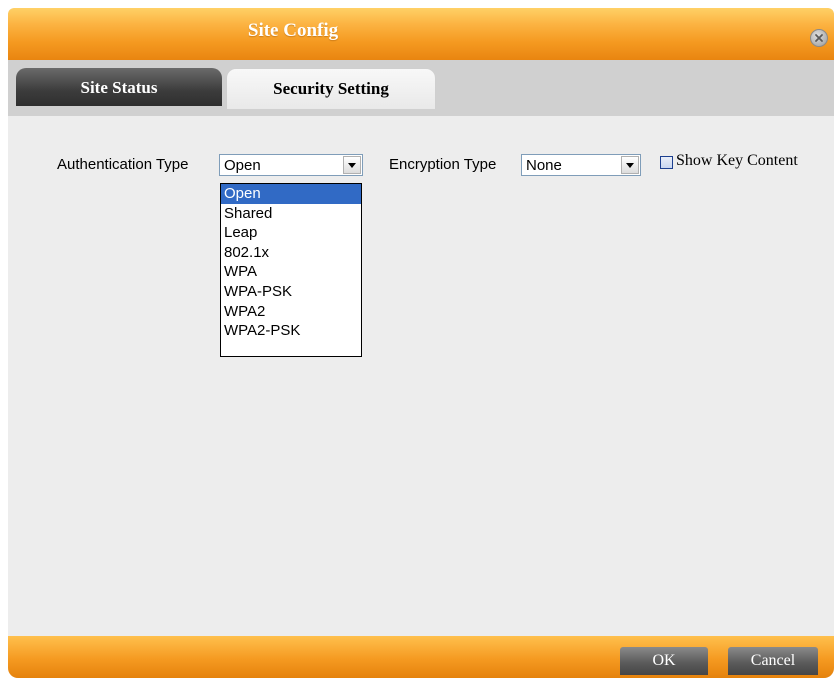 The height and width of the screenshot is (679, 835). Describe the element at coordinates (123, 164) in the screenshot. I see `authentication-type-label: Authentication Type` at that location.